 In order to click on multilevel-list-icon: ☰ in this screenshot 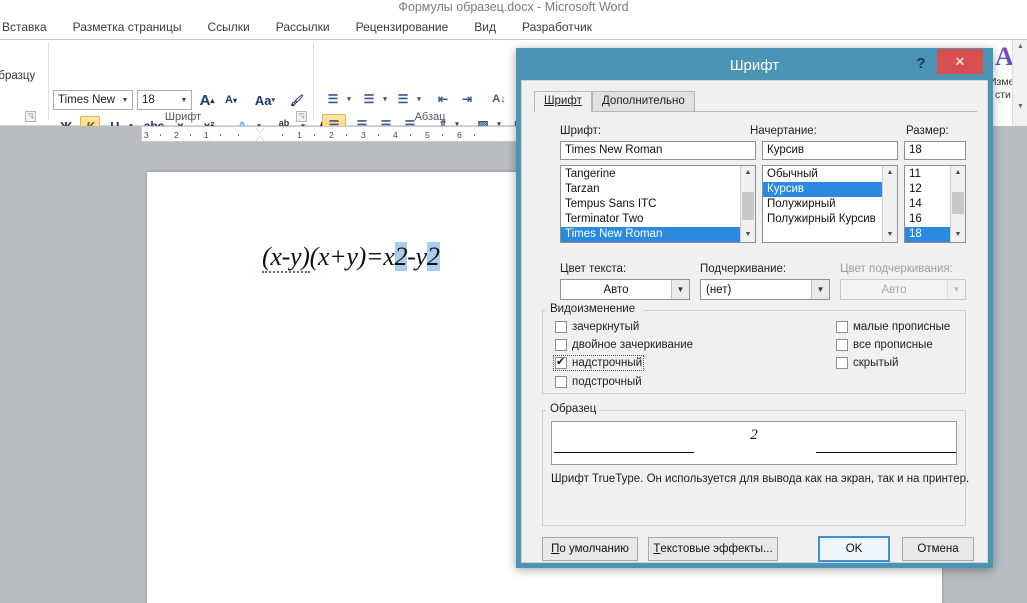, I will do `click(403, 99)`.